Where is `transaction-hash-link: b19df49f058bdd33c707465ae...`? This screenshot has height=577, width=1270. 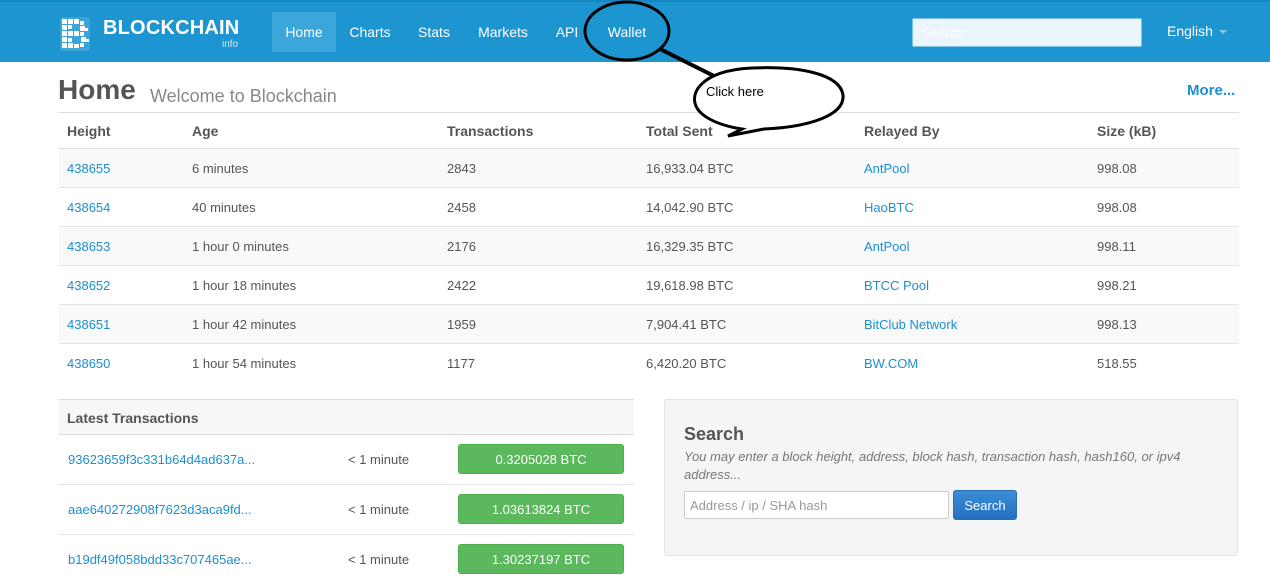
transaction-hash-link: b19df49f058bdd33c707465ae... is located at coordinates (160, 559).